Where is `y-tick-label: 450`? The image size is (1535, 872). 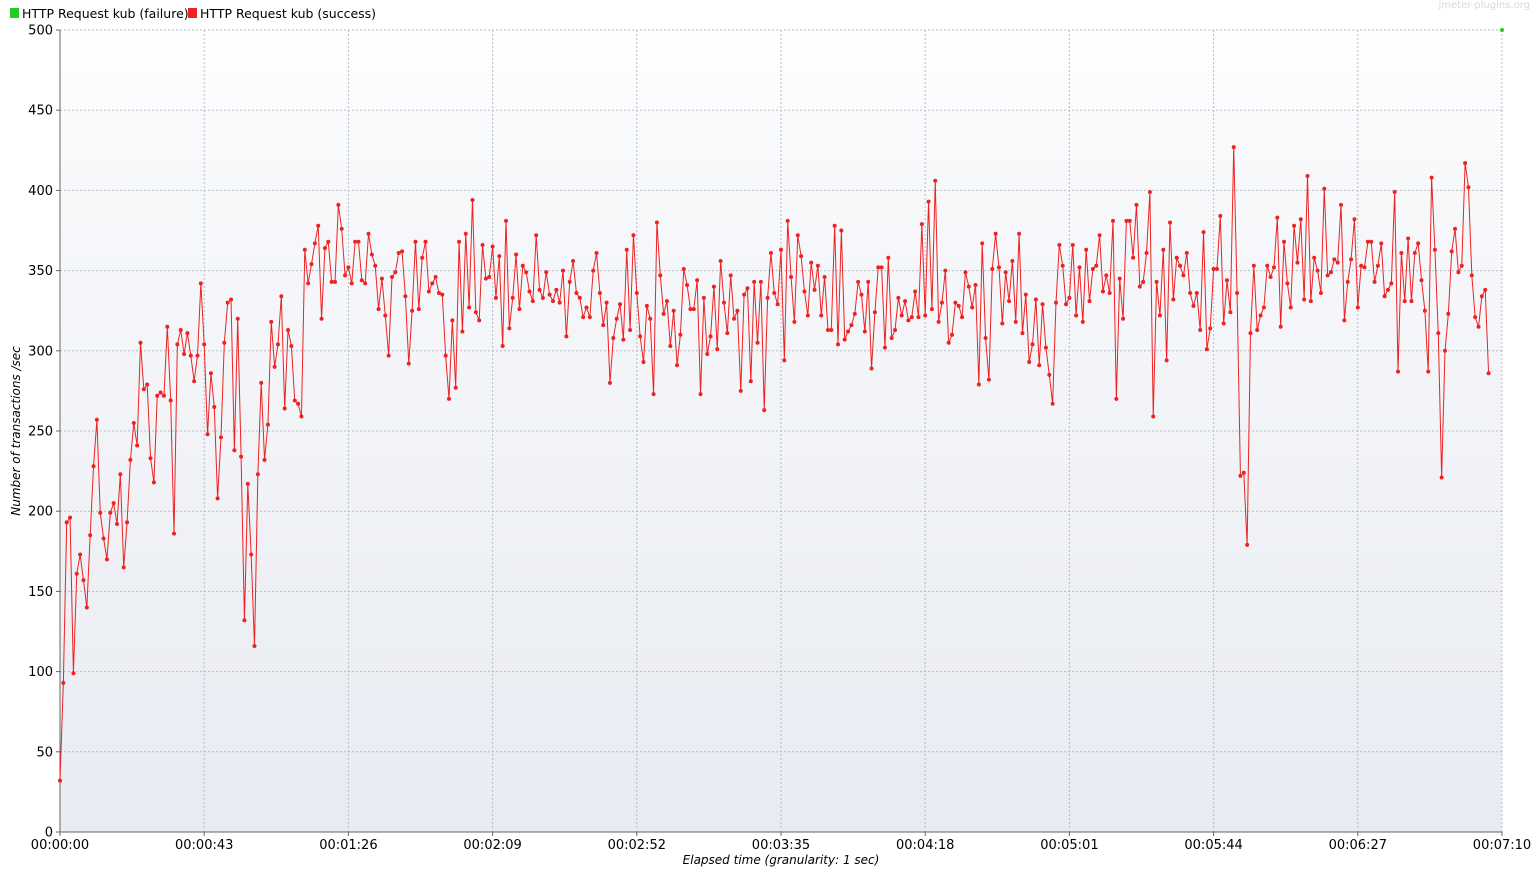 y-tick-label: 450 is located at coordinates (40, 111).